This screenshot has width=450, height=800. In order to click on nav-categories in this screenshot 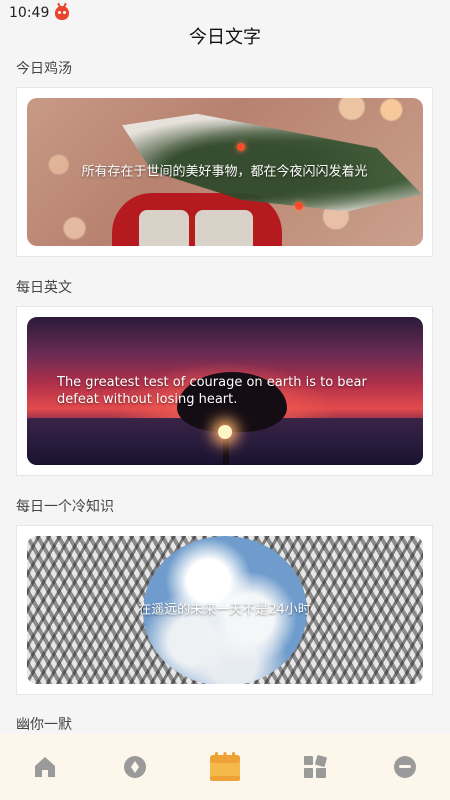, I will do `click(315, 767)`.